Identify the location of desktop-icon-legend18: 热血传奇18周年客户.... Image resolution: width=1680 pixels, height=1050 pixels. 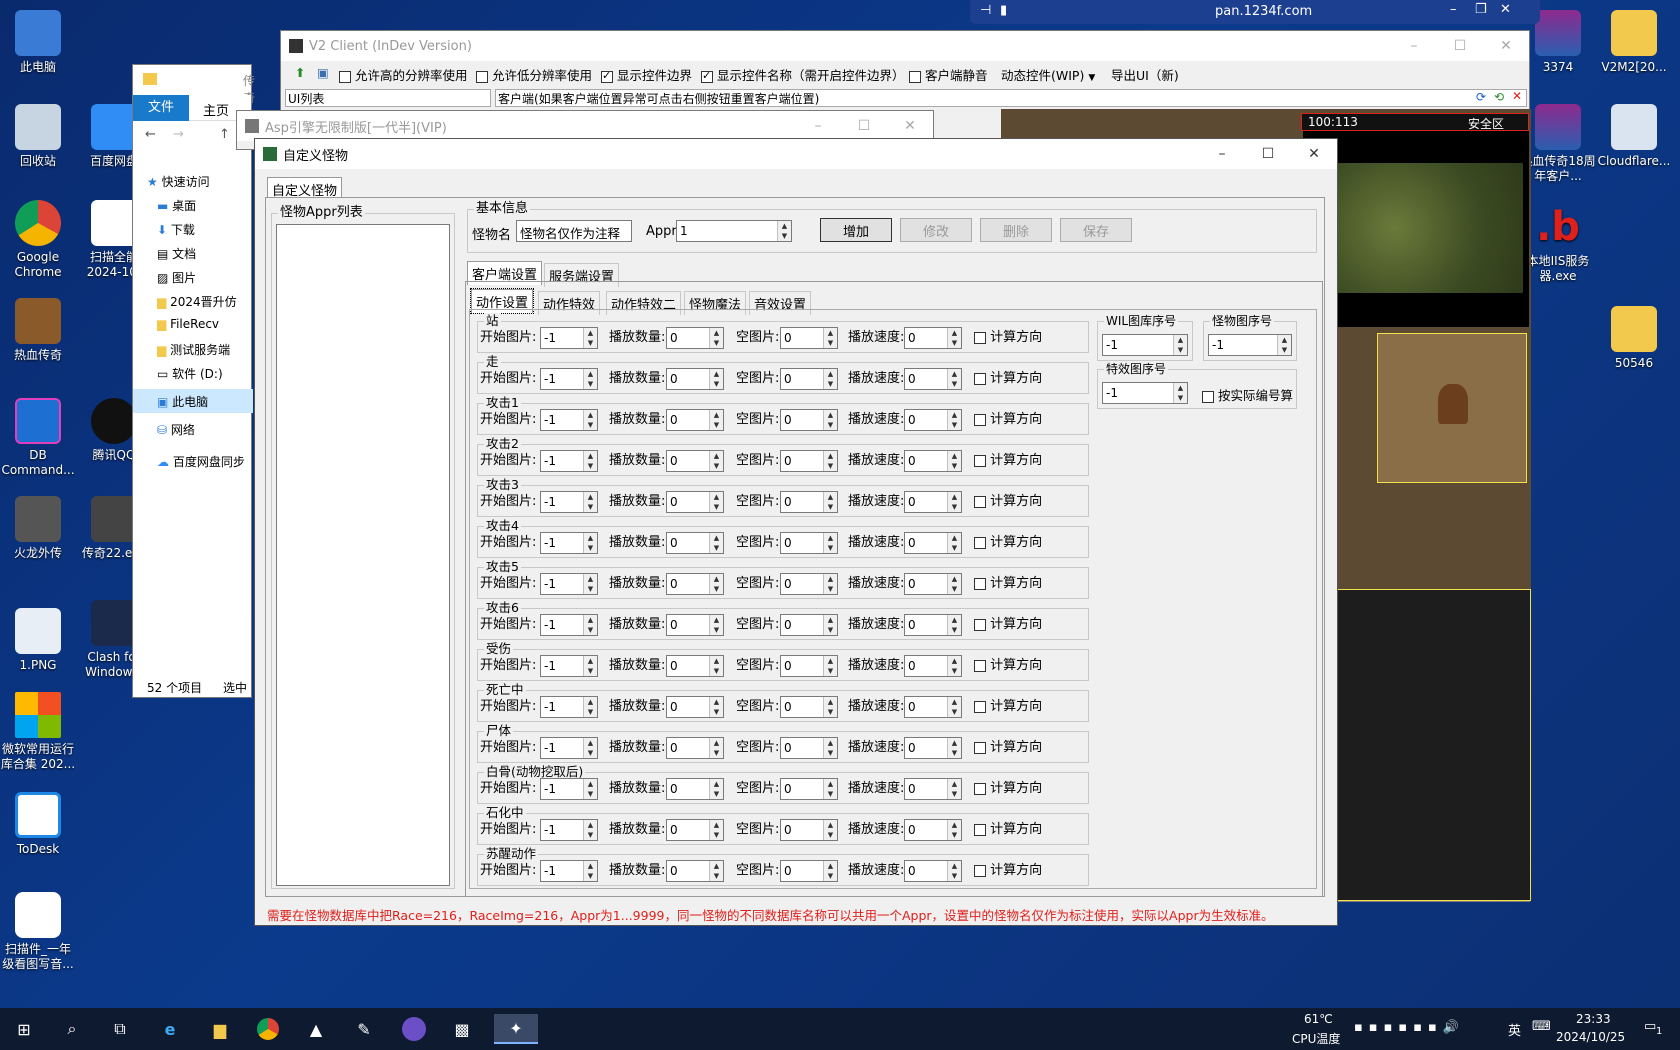
(1558, 144).